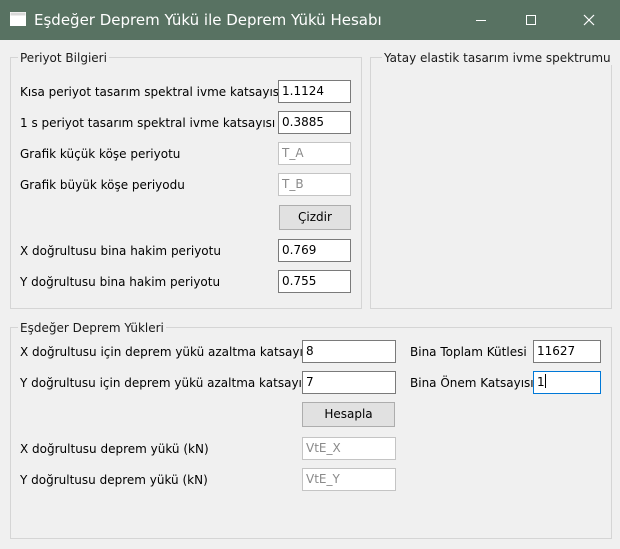 The image size is (620, 549). Describe the element at coordinates (567, 382) in the screenshot. I see `importance-input: 1` at that location.